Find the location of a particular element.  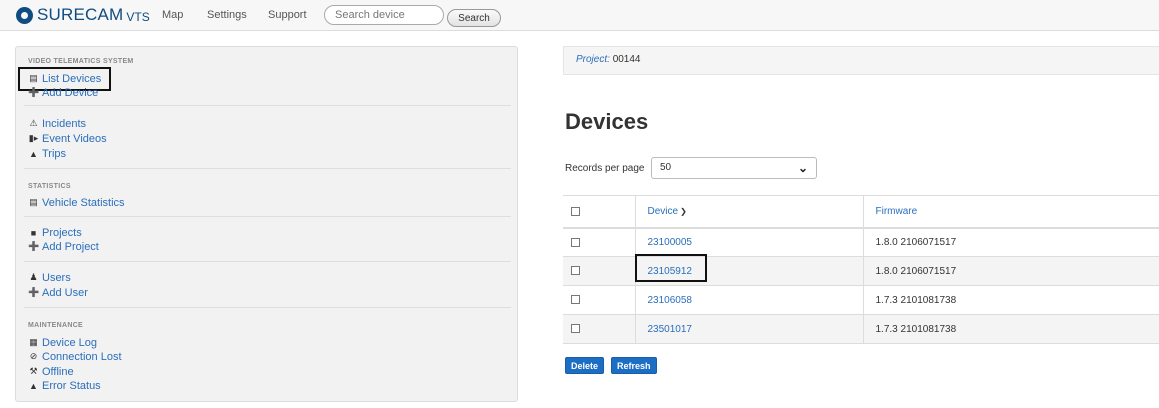

sidebar-item-connection-lost: ⊘ Connection Lost is located at coordinates (75, 356).